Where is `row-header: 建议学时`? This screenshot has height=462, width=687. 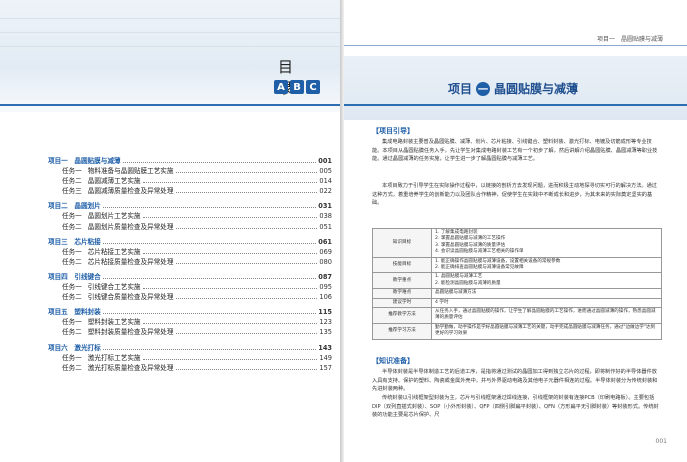
row-header: 建议学时 is located at coordinates (402, 303).